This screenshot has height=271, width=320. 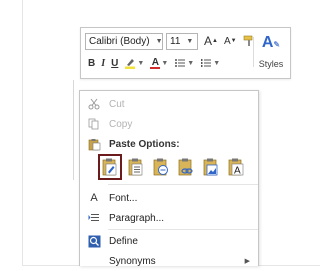 What do you see at coordinates (174, 167) in the screenshot?
I see `paste-options-row: A` at bounding box center [174, 167].